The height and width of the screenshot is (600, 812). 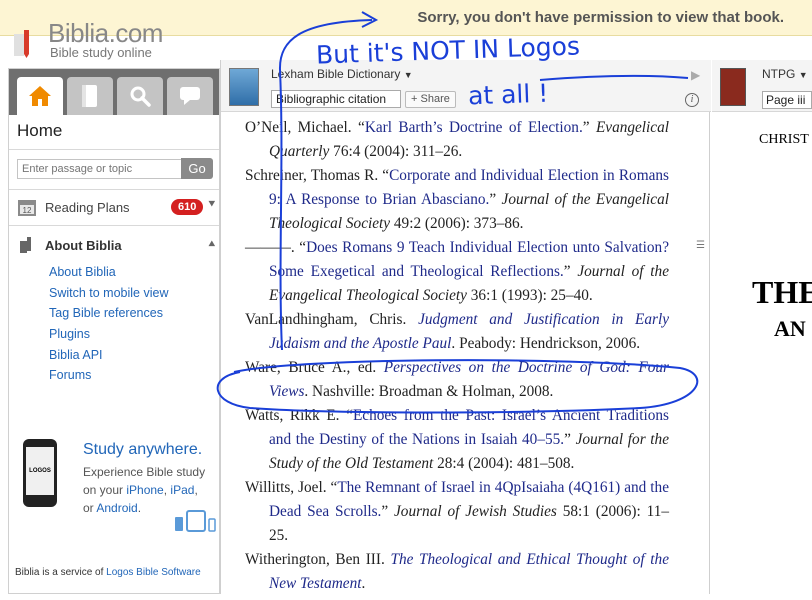 What do you see at coordinates (475, 511) in the screenshot?
I see `citation-text: Journal of Jewish Studies` at bounding box center [475, 511].